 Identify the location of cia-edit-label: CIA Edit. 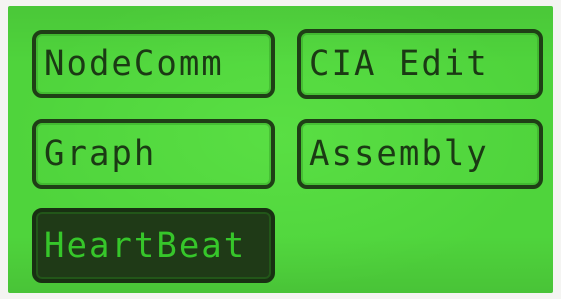
(399, 64).